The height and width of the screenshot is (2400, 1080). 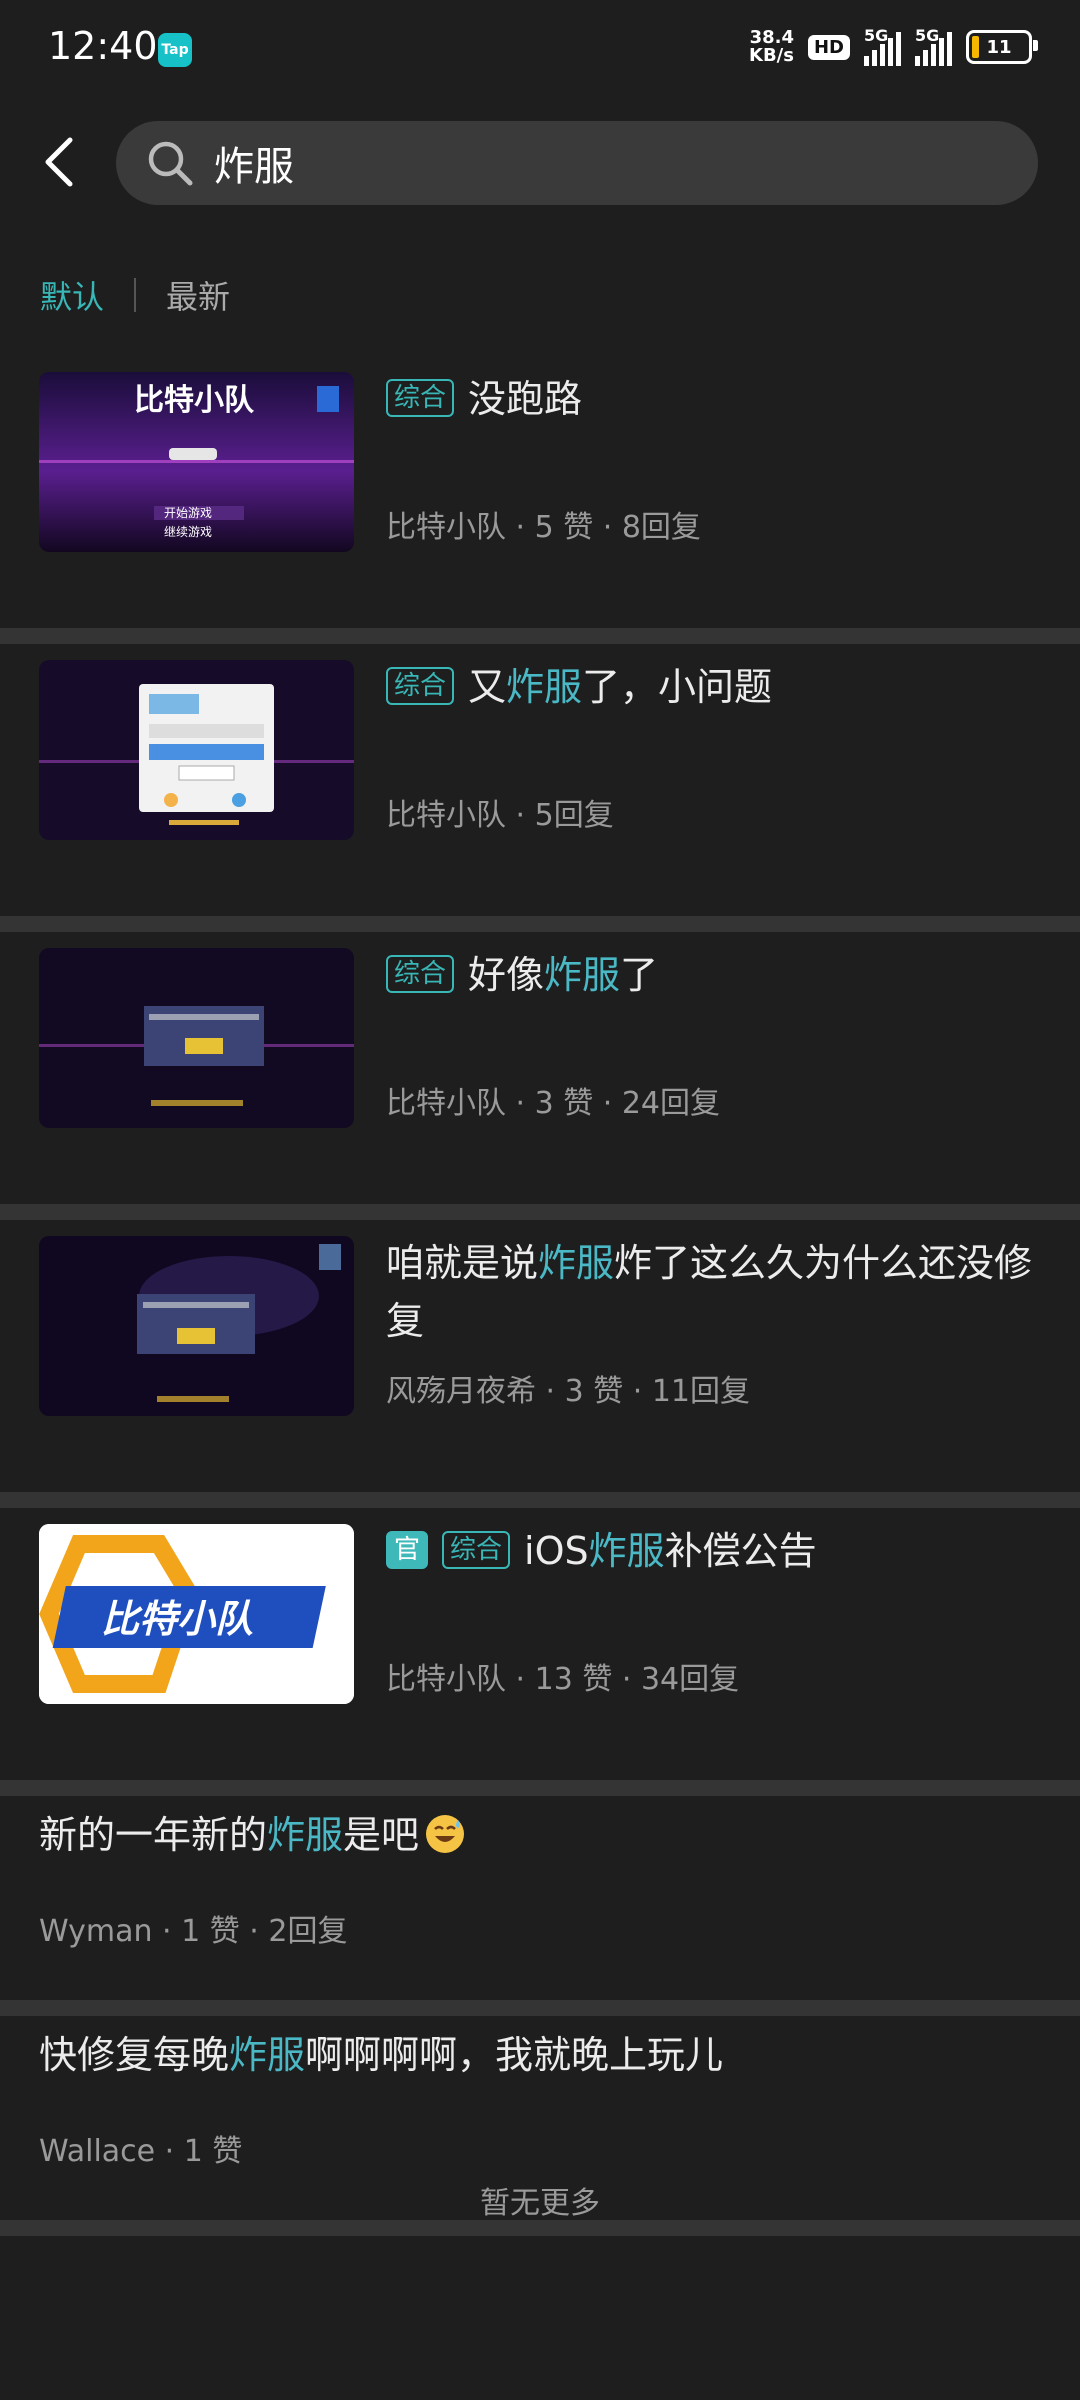 I want to click on battery-icon: 11, so click(x=1002, y=47).